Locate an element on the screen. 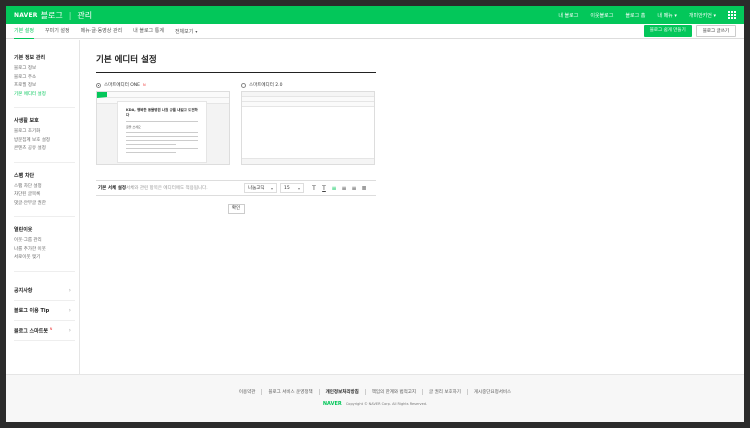  my-blog-link: 내 블로그 is located at coordinates (568, 15).